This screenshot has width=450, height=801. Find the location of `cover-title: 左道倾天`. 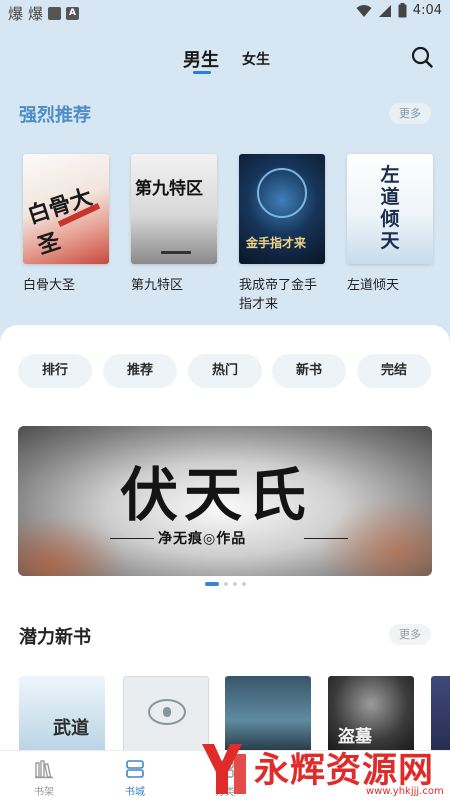

cover-title: 左道倾天 is located at coordinates (390, 208).